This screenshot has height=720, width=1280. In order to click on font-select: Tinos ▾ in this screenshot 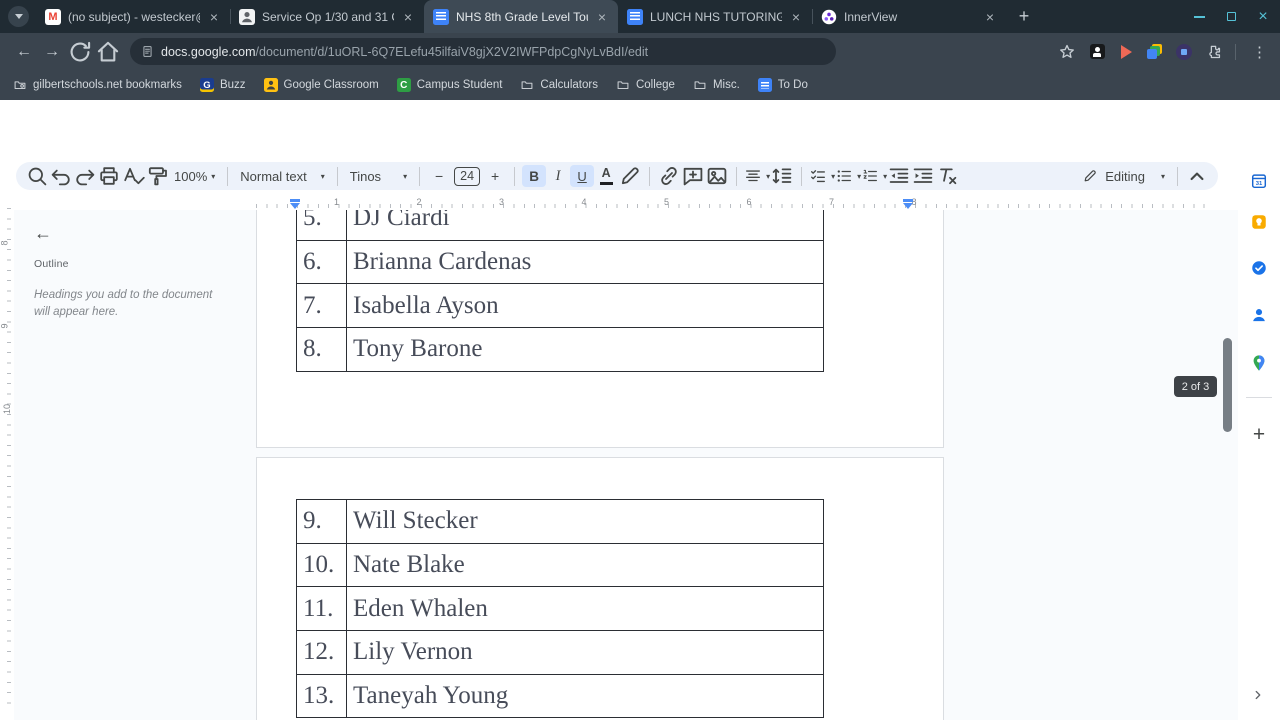, I will do `click(378, 176)`.